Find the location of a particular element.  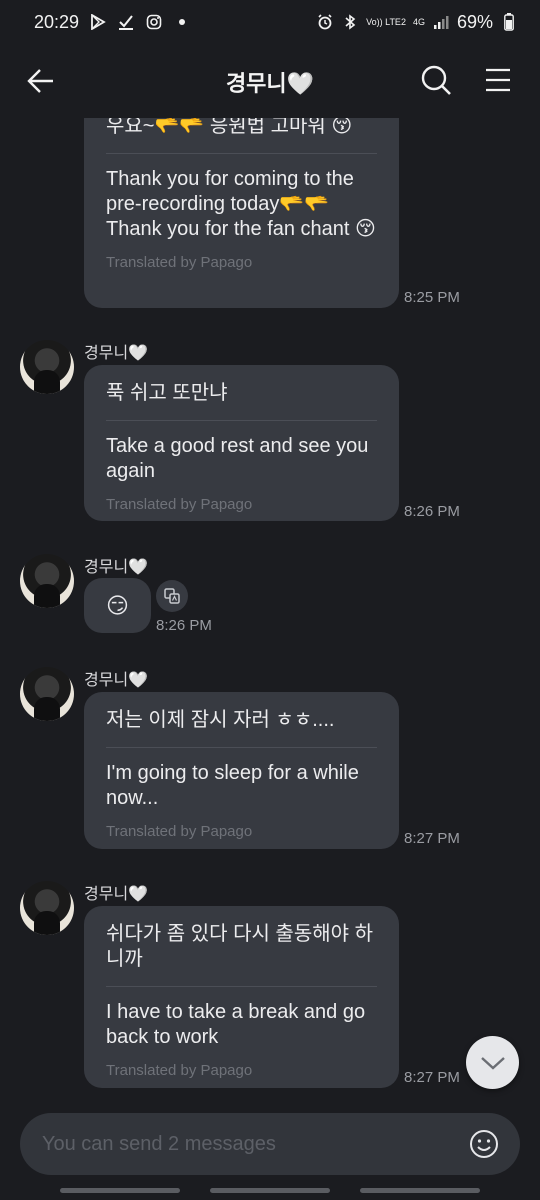

message-input-bar is located at coordinates (270, 1144).